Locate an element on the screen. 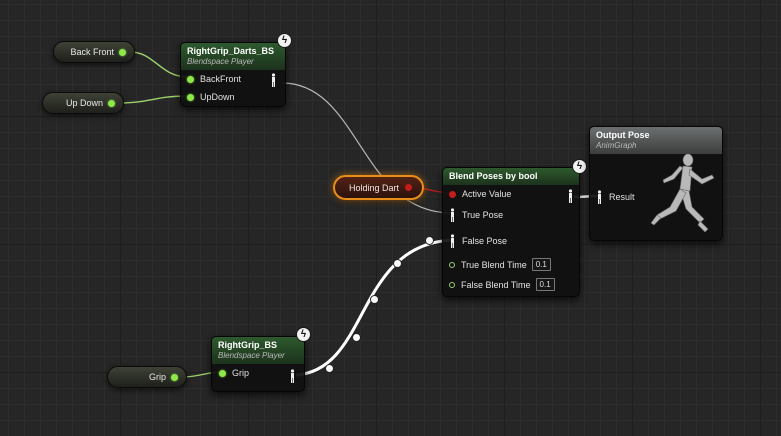 This screenshot has width=781, height=436. node-title: RightGrip_BS is located at coordinates (248, 345).